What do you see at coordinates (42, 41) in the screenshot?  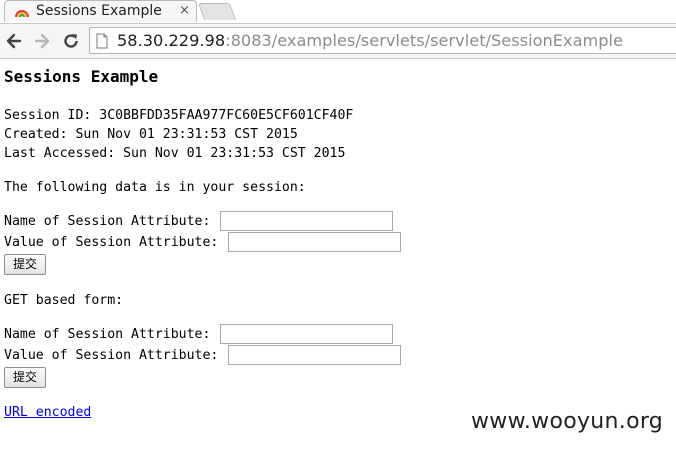 I see `forward-arrow-icon` at bounding box center [42, 41].